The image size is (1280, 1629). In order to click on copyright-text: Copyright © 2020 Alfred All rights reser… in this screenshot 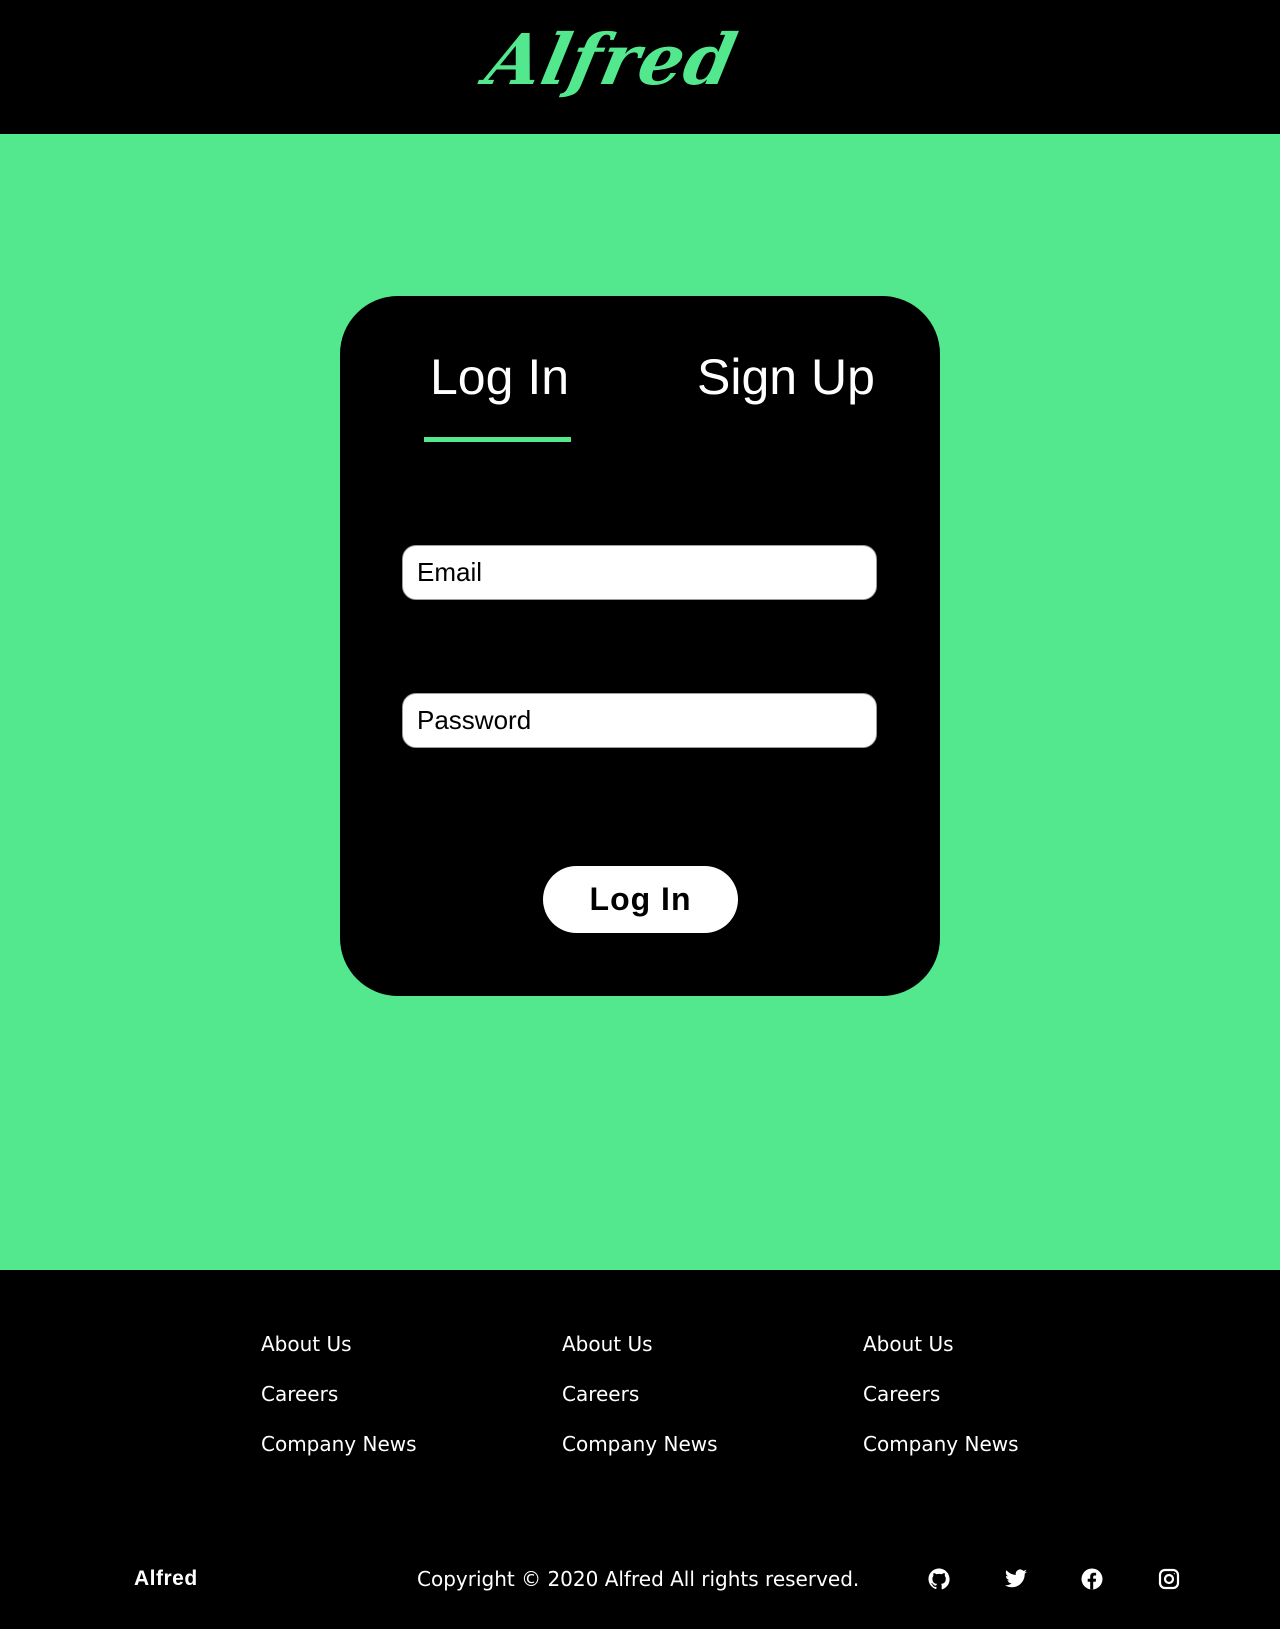, I will do `click(638, 1579)`.